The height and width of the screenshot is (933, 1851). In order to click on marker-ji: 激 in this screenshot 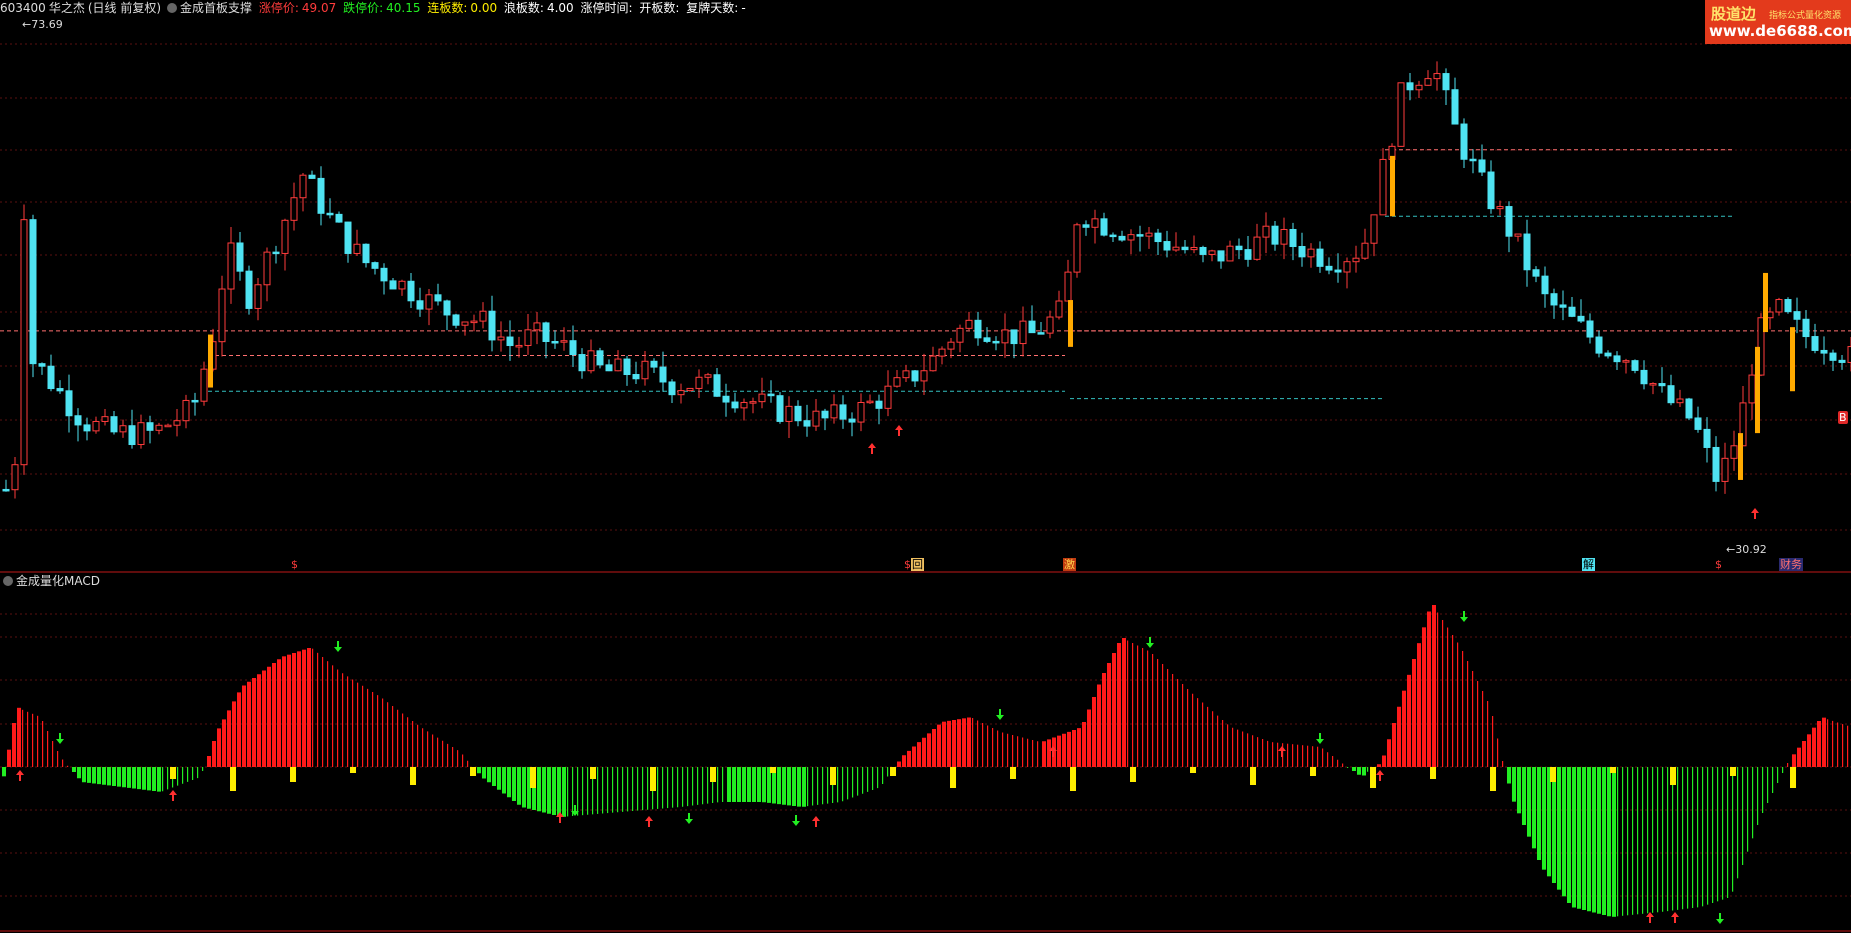, I will do `click(1069, 564)`.